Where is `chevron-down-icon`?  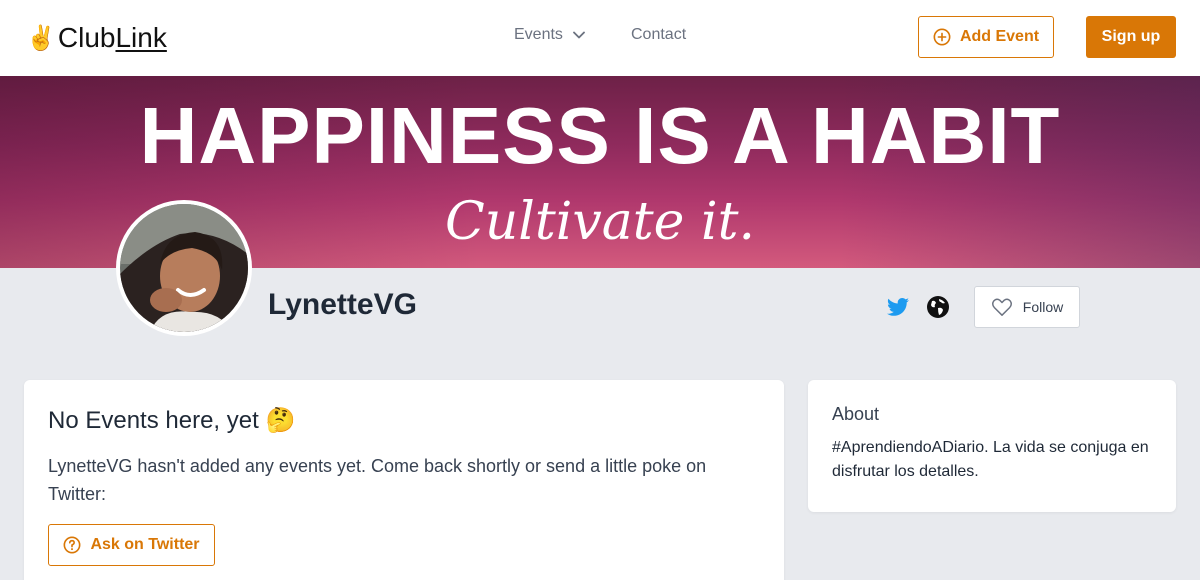 chevron-down-icon is located at coordinates (579, 35).